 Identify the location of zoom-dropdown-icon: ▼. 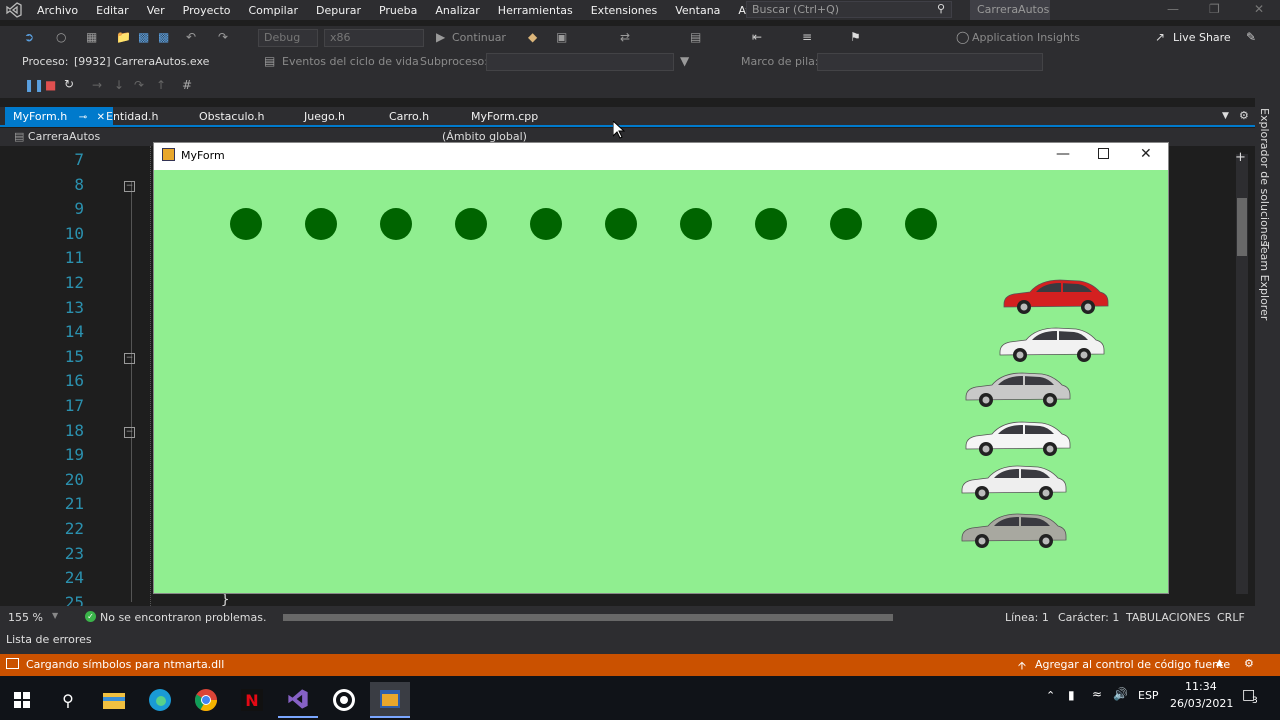
(55, 615).